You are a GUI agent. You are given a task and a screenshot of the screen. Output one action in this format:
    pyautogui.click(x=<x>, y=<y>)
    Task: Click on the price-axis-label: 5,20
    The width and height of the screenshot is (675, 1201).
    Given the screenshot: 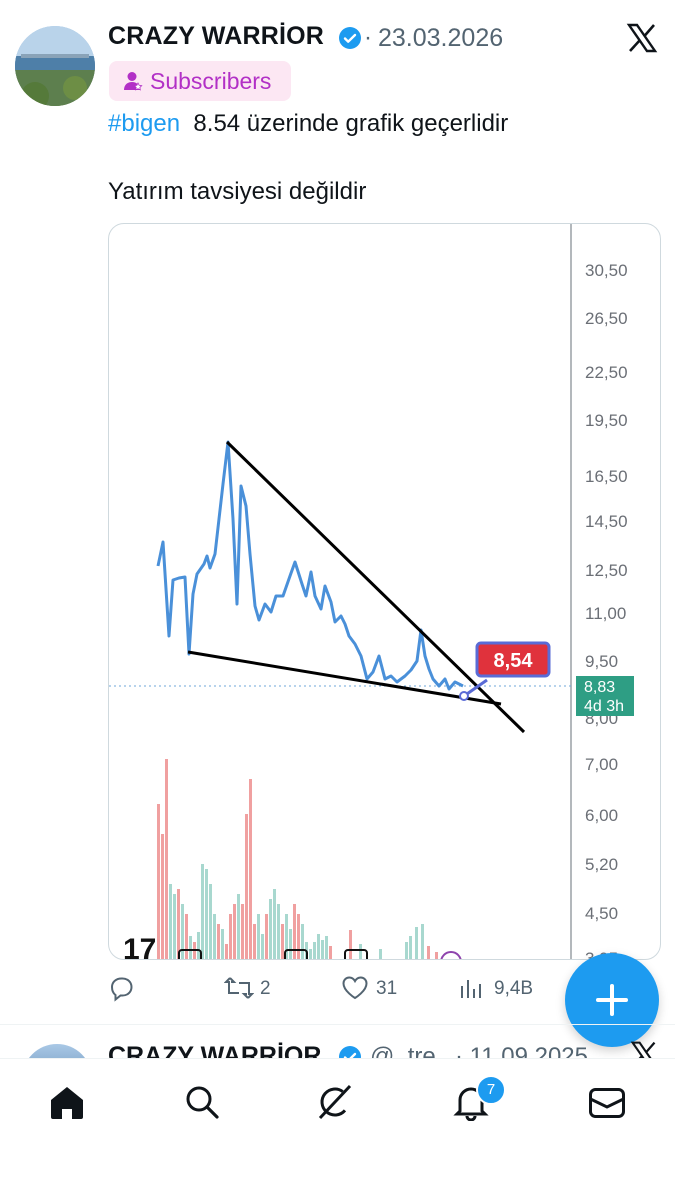 What is the action you would take?
    pyautogui.click(x=601, y=864)
    